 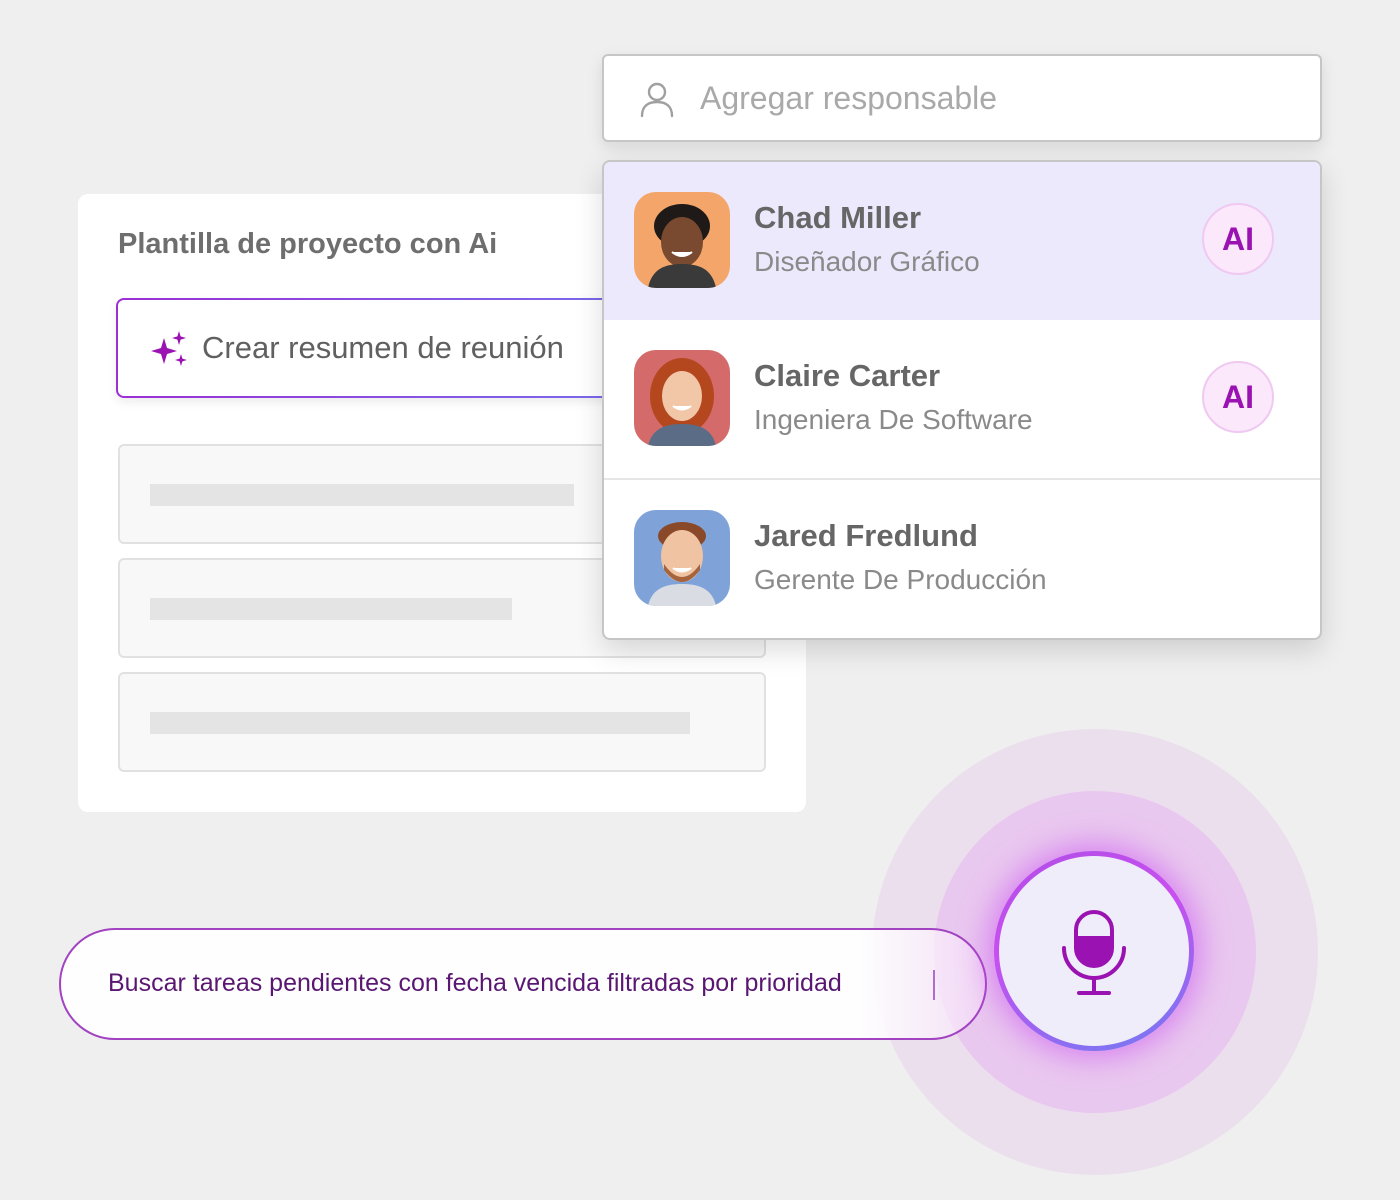 I want to click on create-meeting-summary-label: Crear resumen de reunión, so click(x=383, y=347).